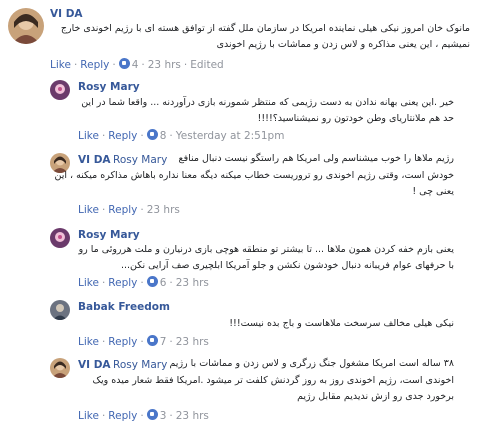  Describe the element at coordinates (143, 282) in the screenshot. I see `comment-actions: Like · Reply · 6 · 23 hrs` at that location.